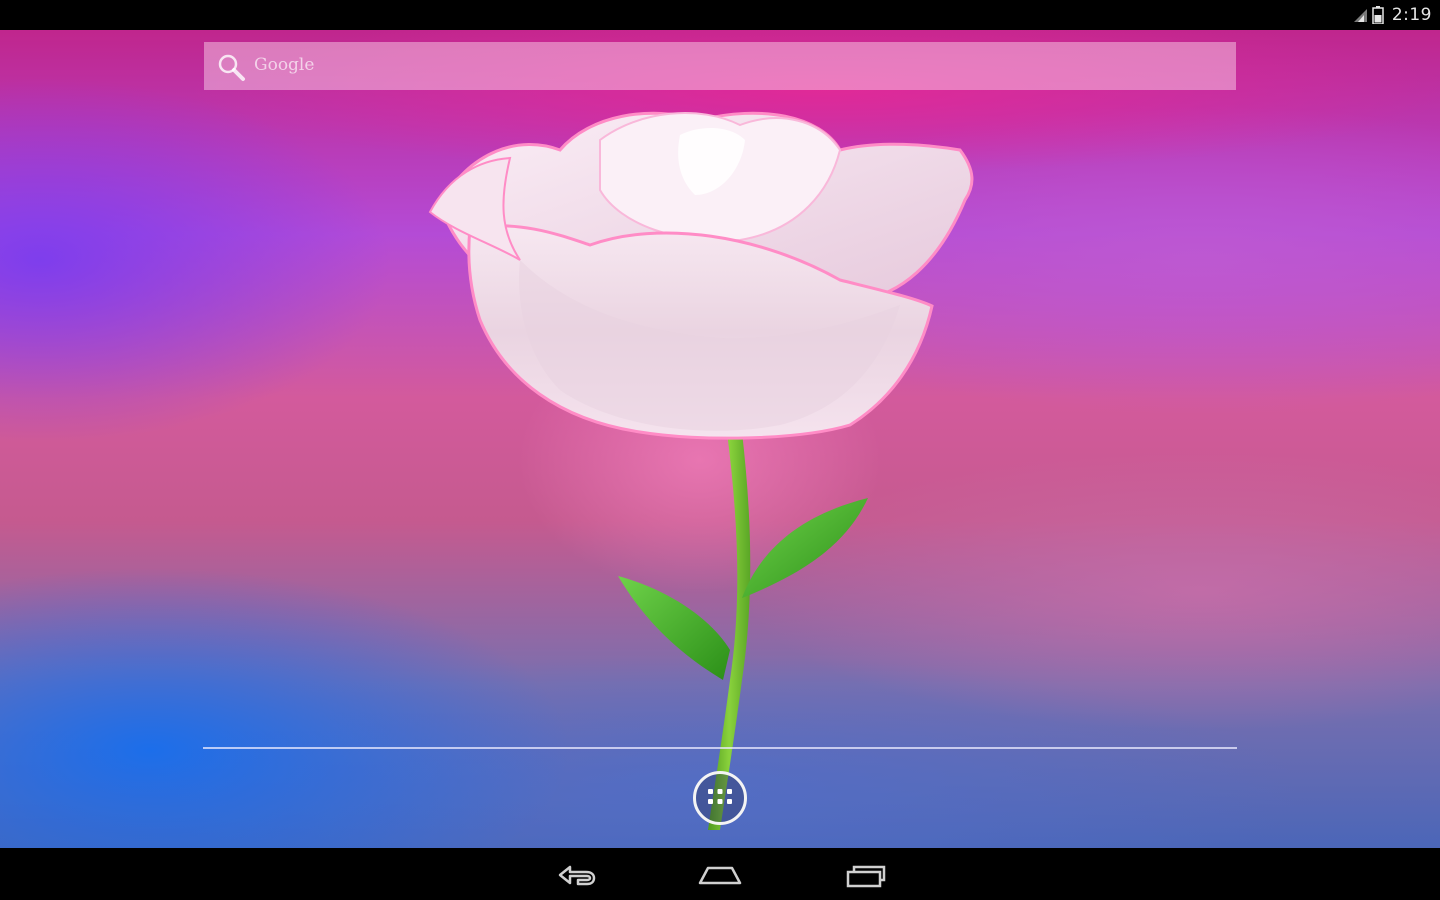 The height and width of the screenshot is (900, 1440). I want to click on google-search-bar: Google, so click(720, 66).